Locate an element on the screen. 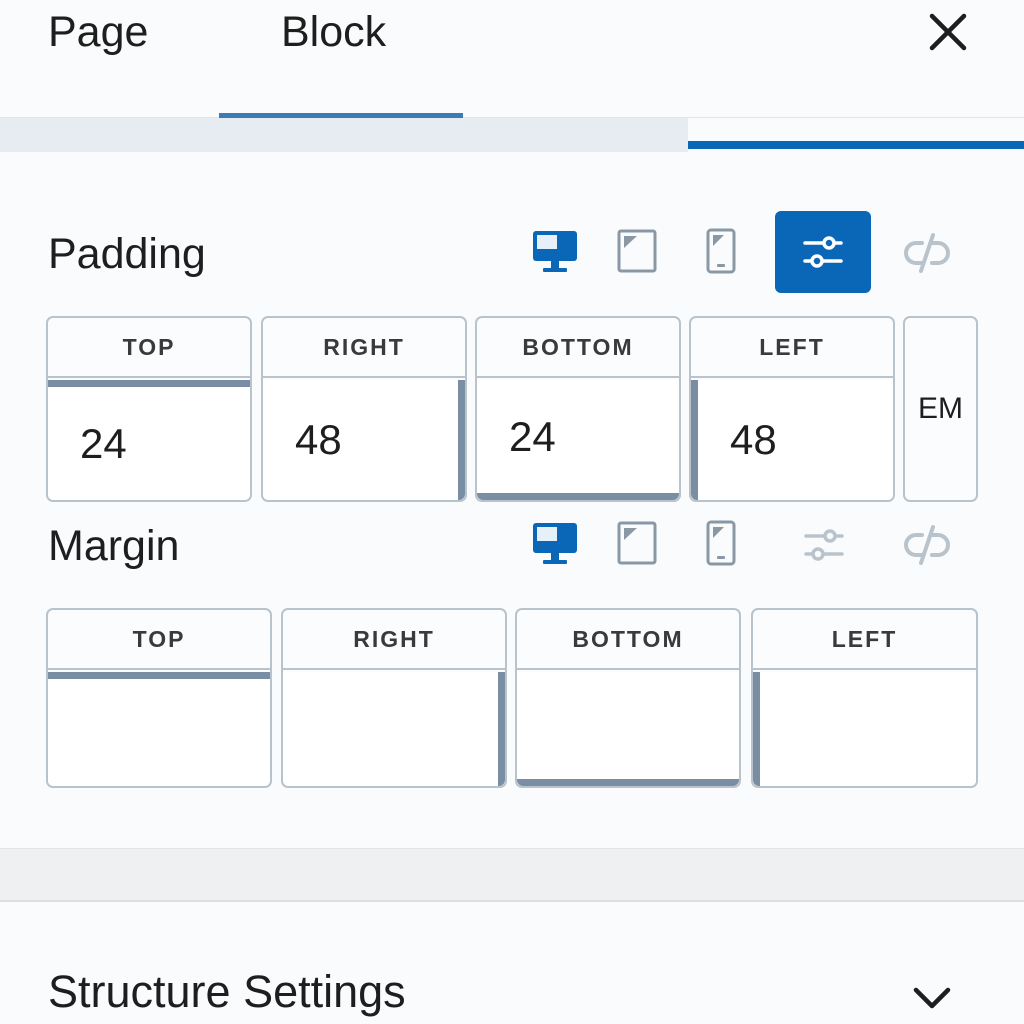 This screenshot has width=1024, height=1024. padding-label: Padding is located at coordinates (127, 254).